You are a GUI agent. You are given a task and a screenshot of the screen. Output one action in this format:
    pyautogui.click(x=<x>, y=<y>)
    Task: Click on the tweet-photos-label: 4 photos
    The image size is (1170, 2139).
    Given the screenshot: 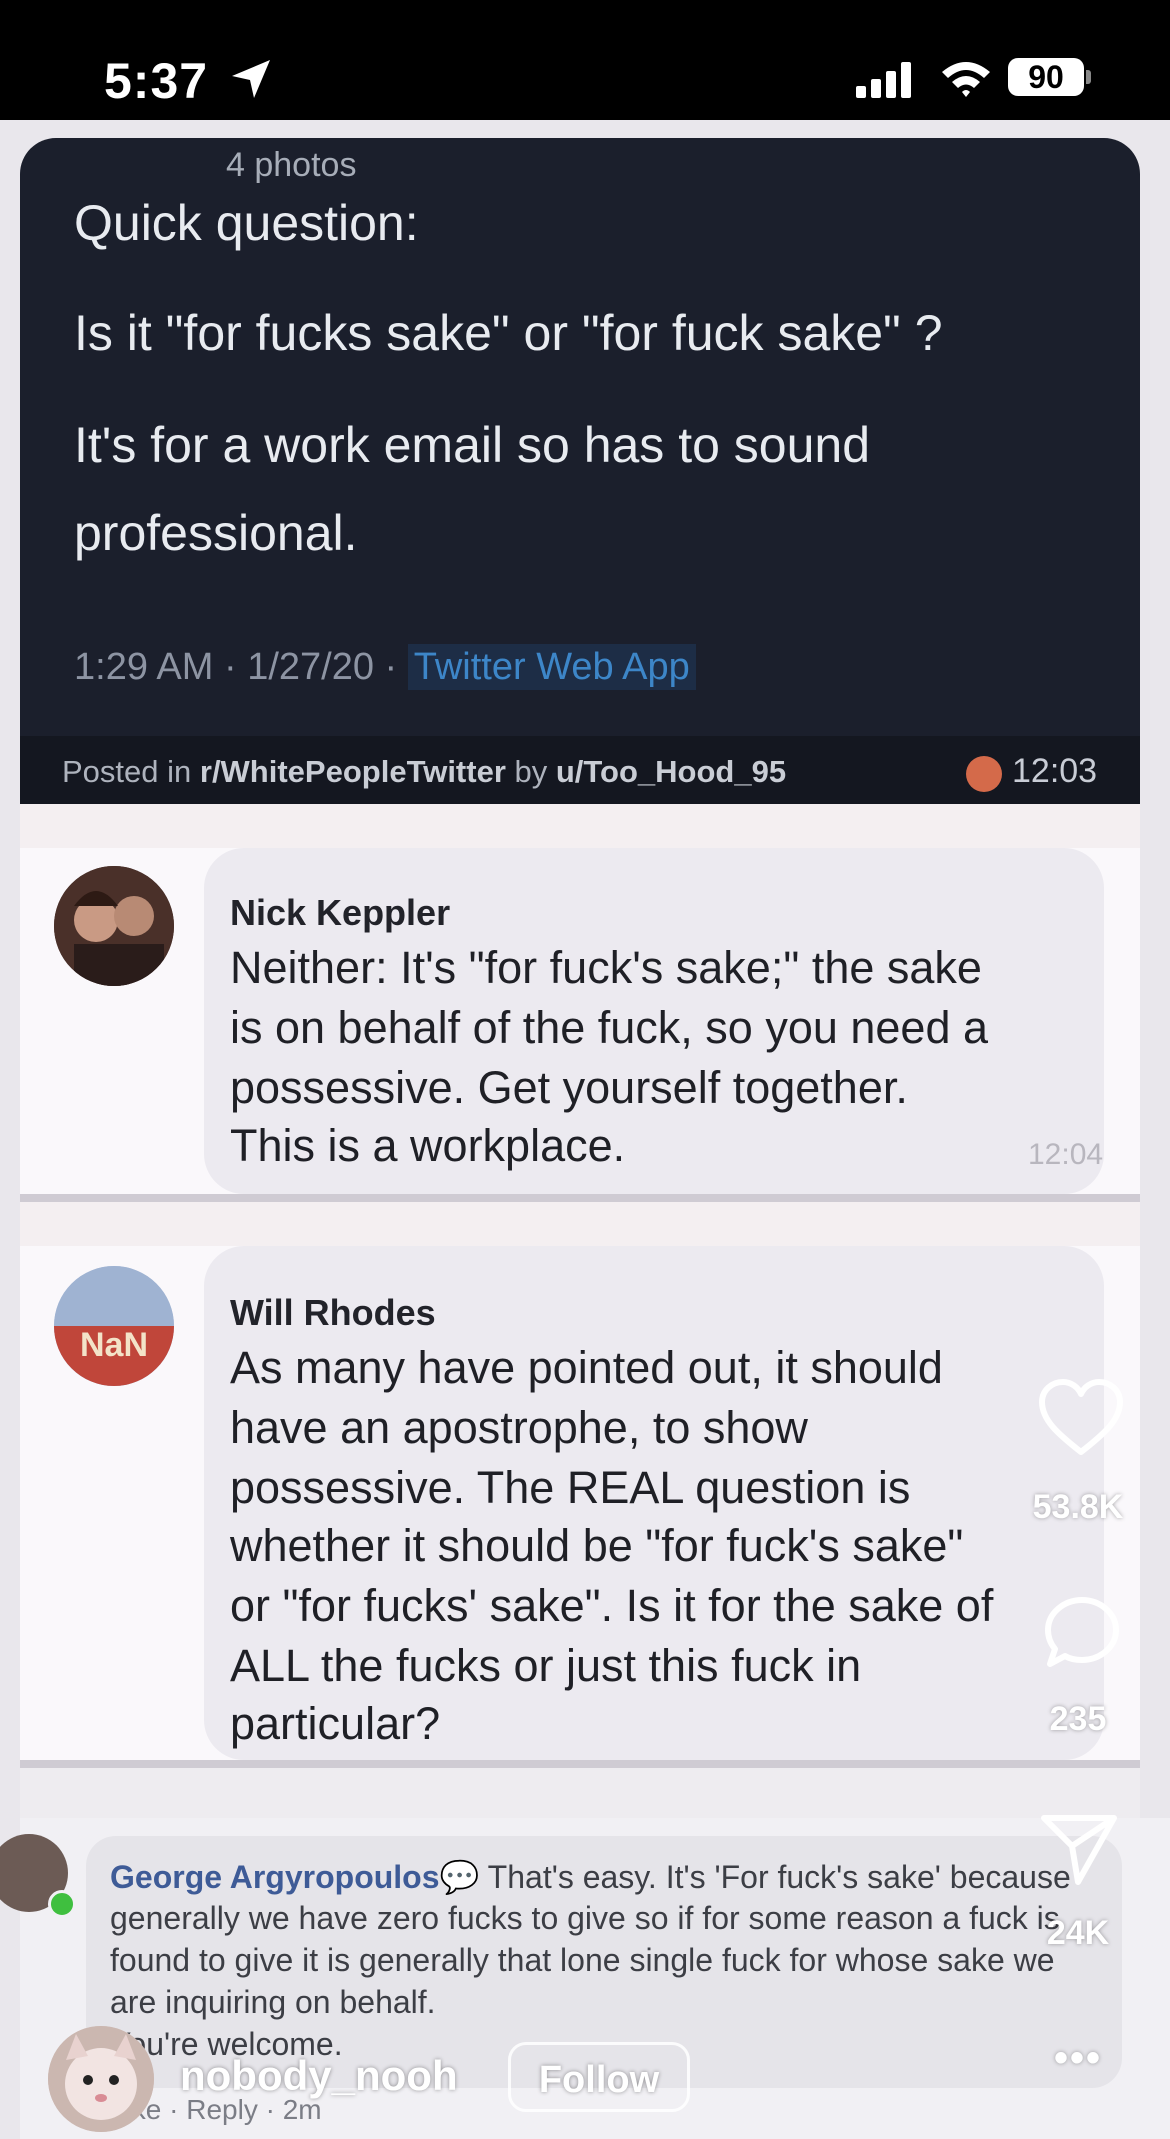 What is the action you would take?
    pyautogui.click(x=291, y=165)
    